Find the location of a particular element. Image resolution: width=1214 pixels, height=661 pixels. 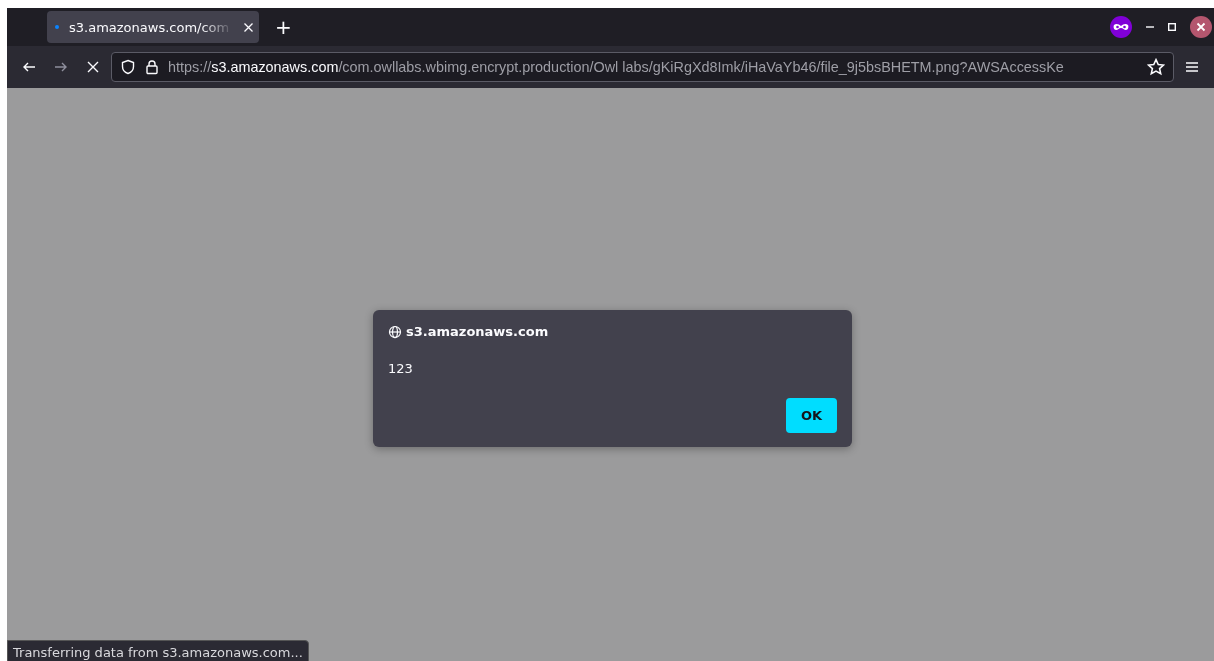

menu-icon is located at coordinates (1192, 67).